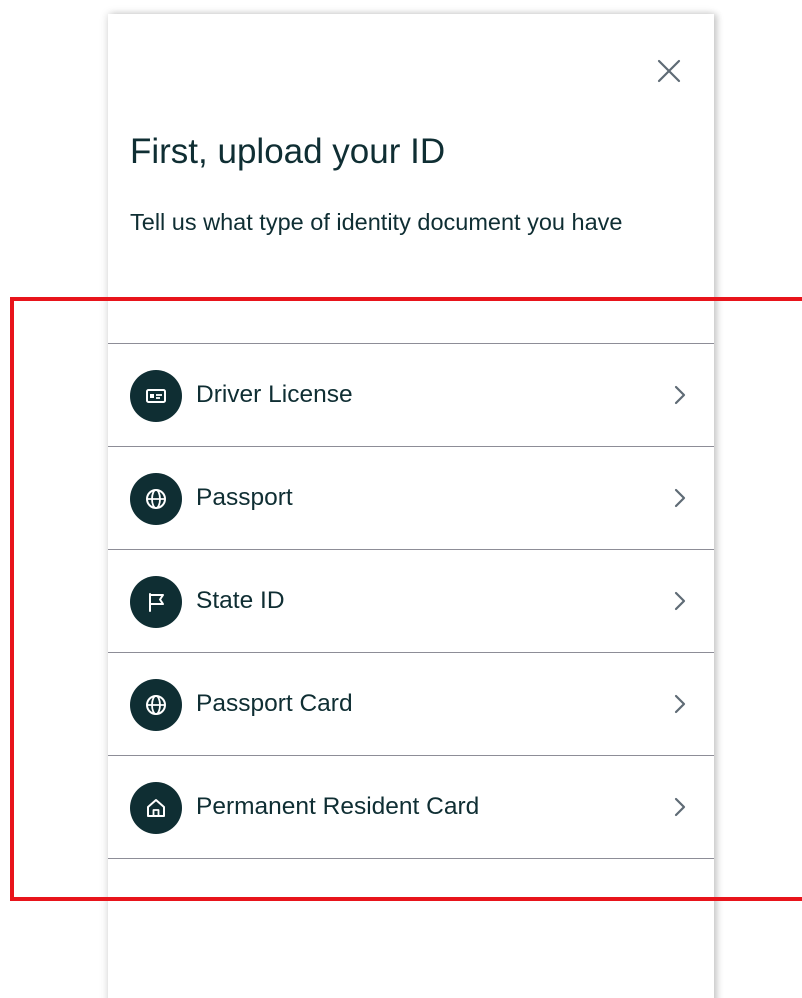 The width and height of the screenshot is (802, 998). I want to click on close-button, so click(669, 71).